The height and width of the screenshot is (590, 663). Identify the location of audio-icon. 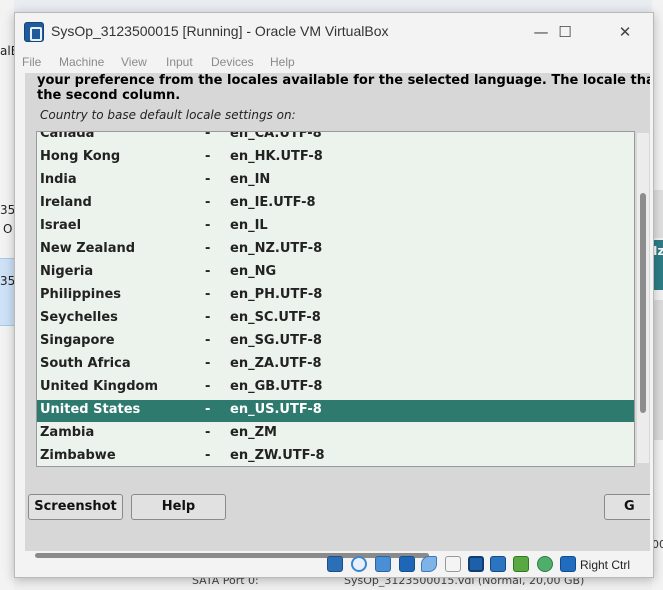
(383, 564).